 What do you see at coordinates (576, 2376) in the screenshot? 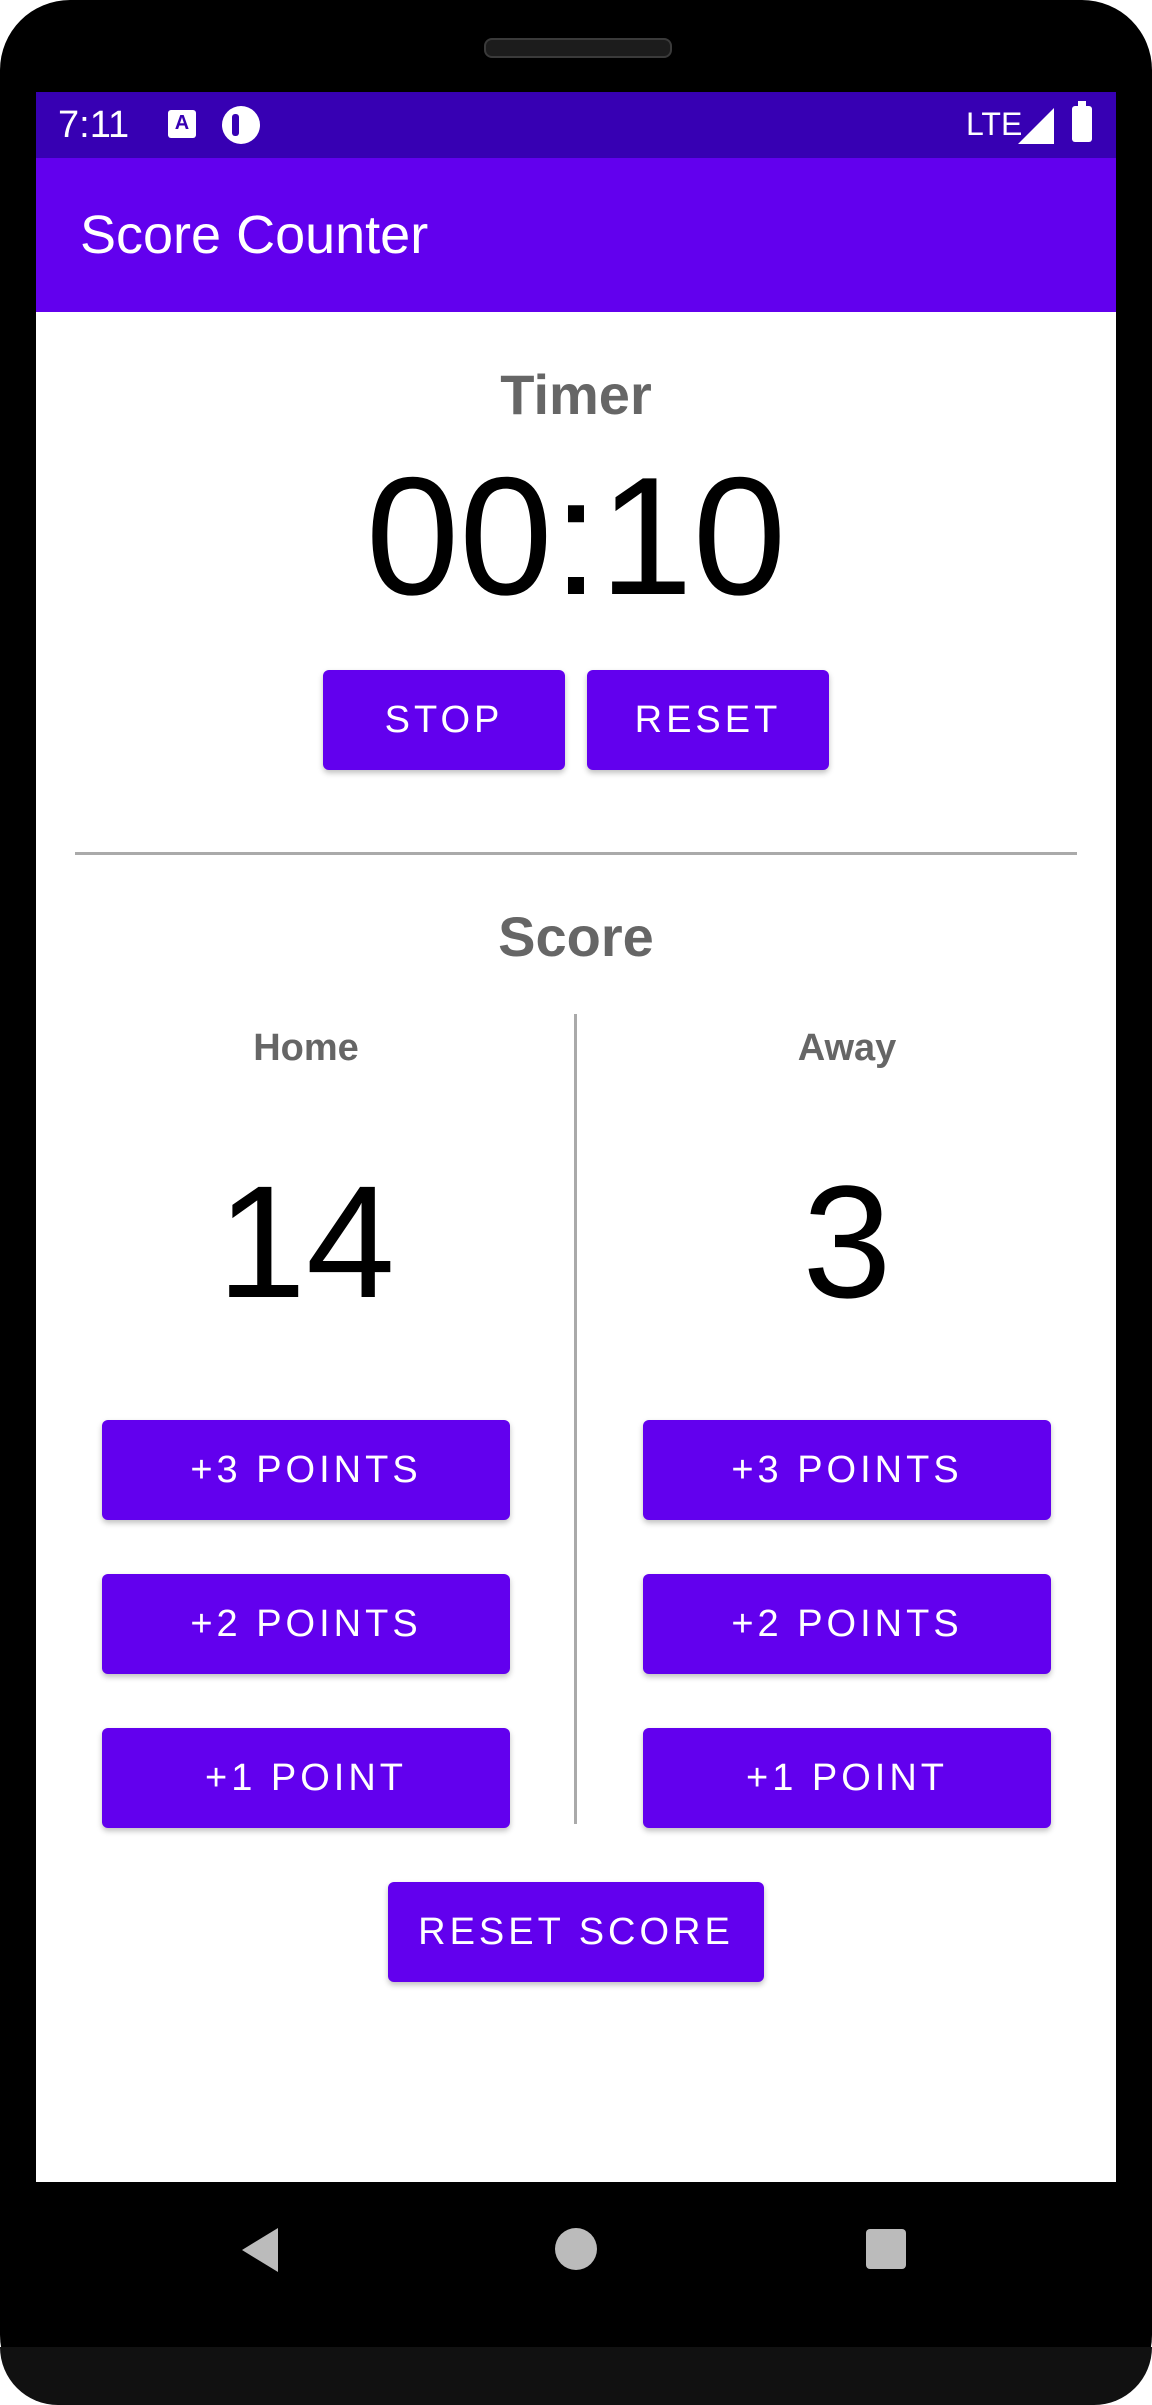
I see `device-chin` at bounding box center [576, 2376].